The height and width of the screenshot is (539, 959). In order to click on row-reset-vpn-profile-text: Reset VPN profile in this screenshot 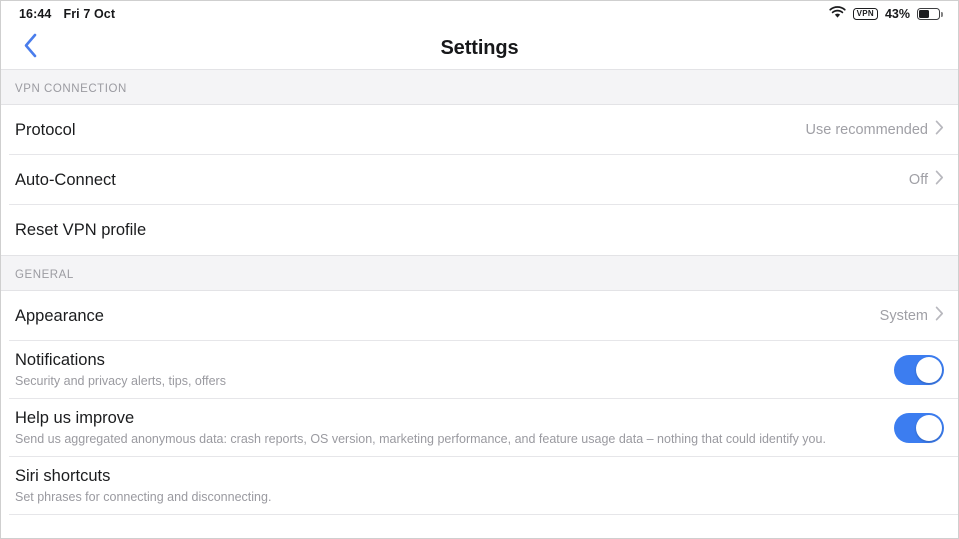, I will do `click(479, 230)`.